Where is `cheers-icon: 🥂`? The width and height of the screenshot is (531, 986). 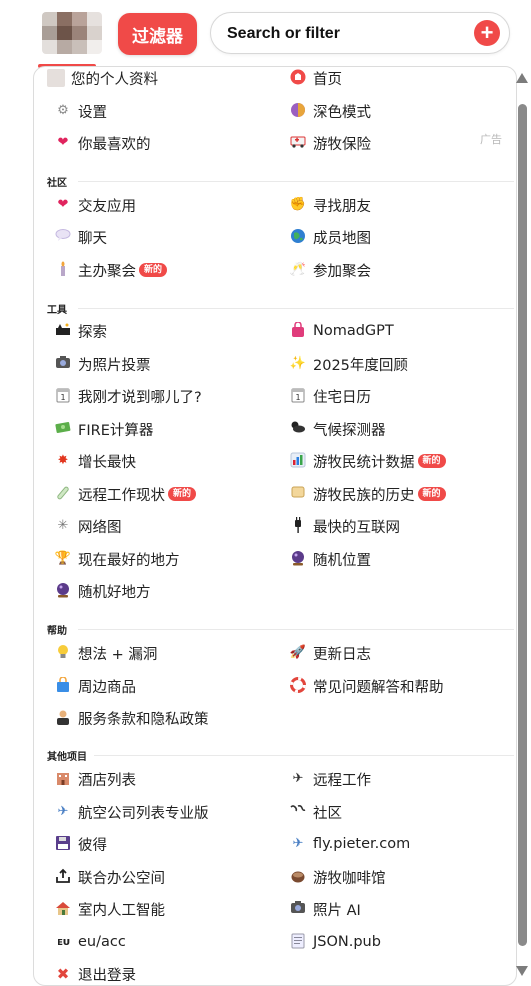
cheers-icon: 🥂 is located at coordinates (298, 269).